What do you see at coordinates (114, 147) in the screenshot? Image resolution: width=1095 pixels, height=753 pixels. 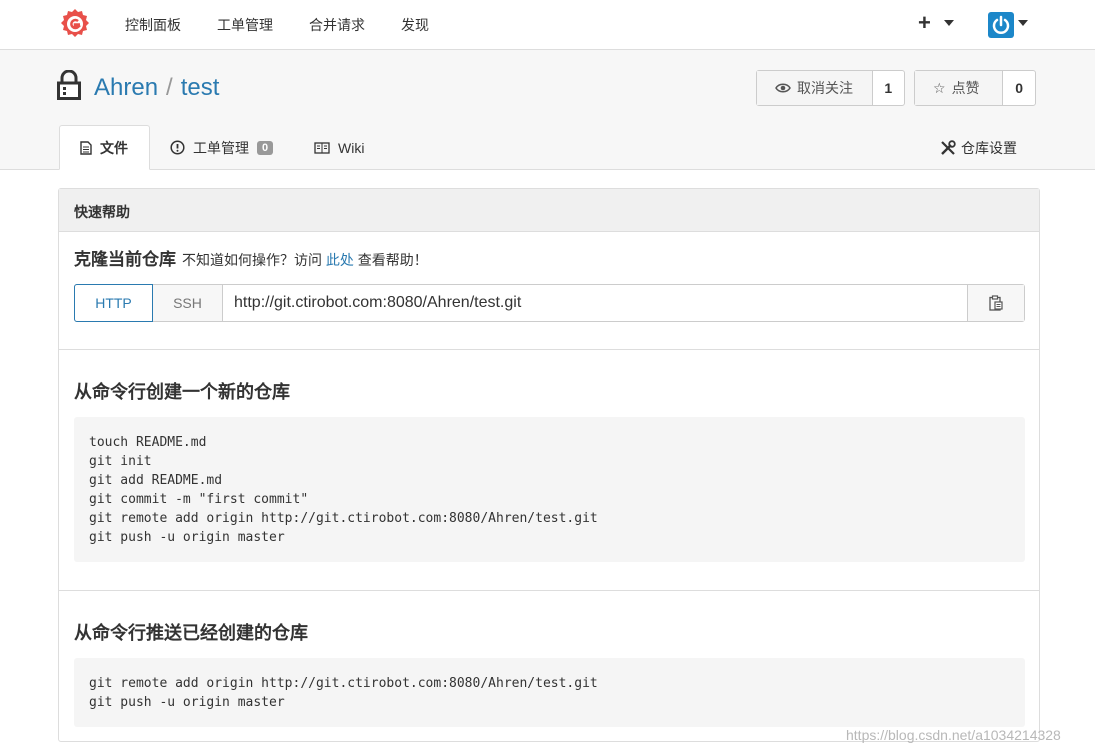 I see `tab-files-label: 文件` at bounding box center [114, 147].